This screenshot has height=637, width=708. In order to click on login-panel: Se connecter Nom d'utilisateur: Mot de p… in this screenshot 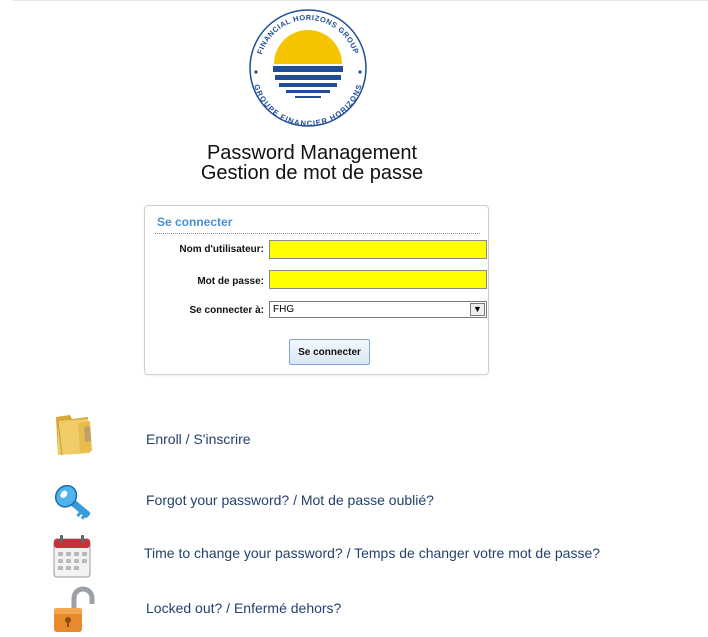, I will do `click(316, 290)`.